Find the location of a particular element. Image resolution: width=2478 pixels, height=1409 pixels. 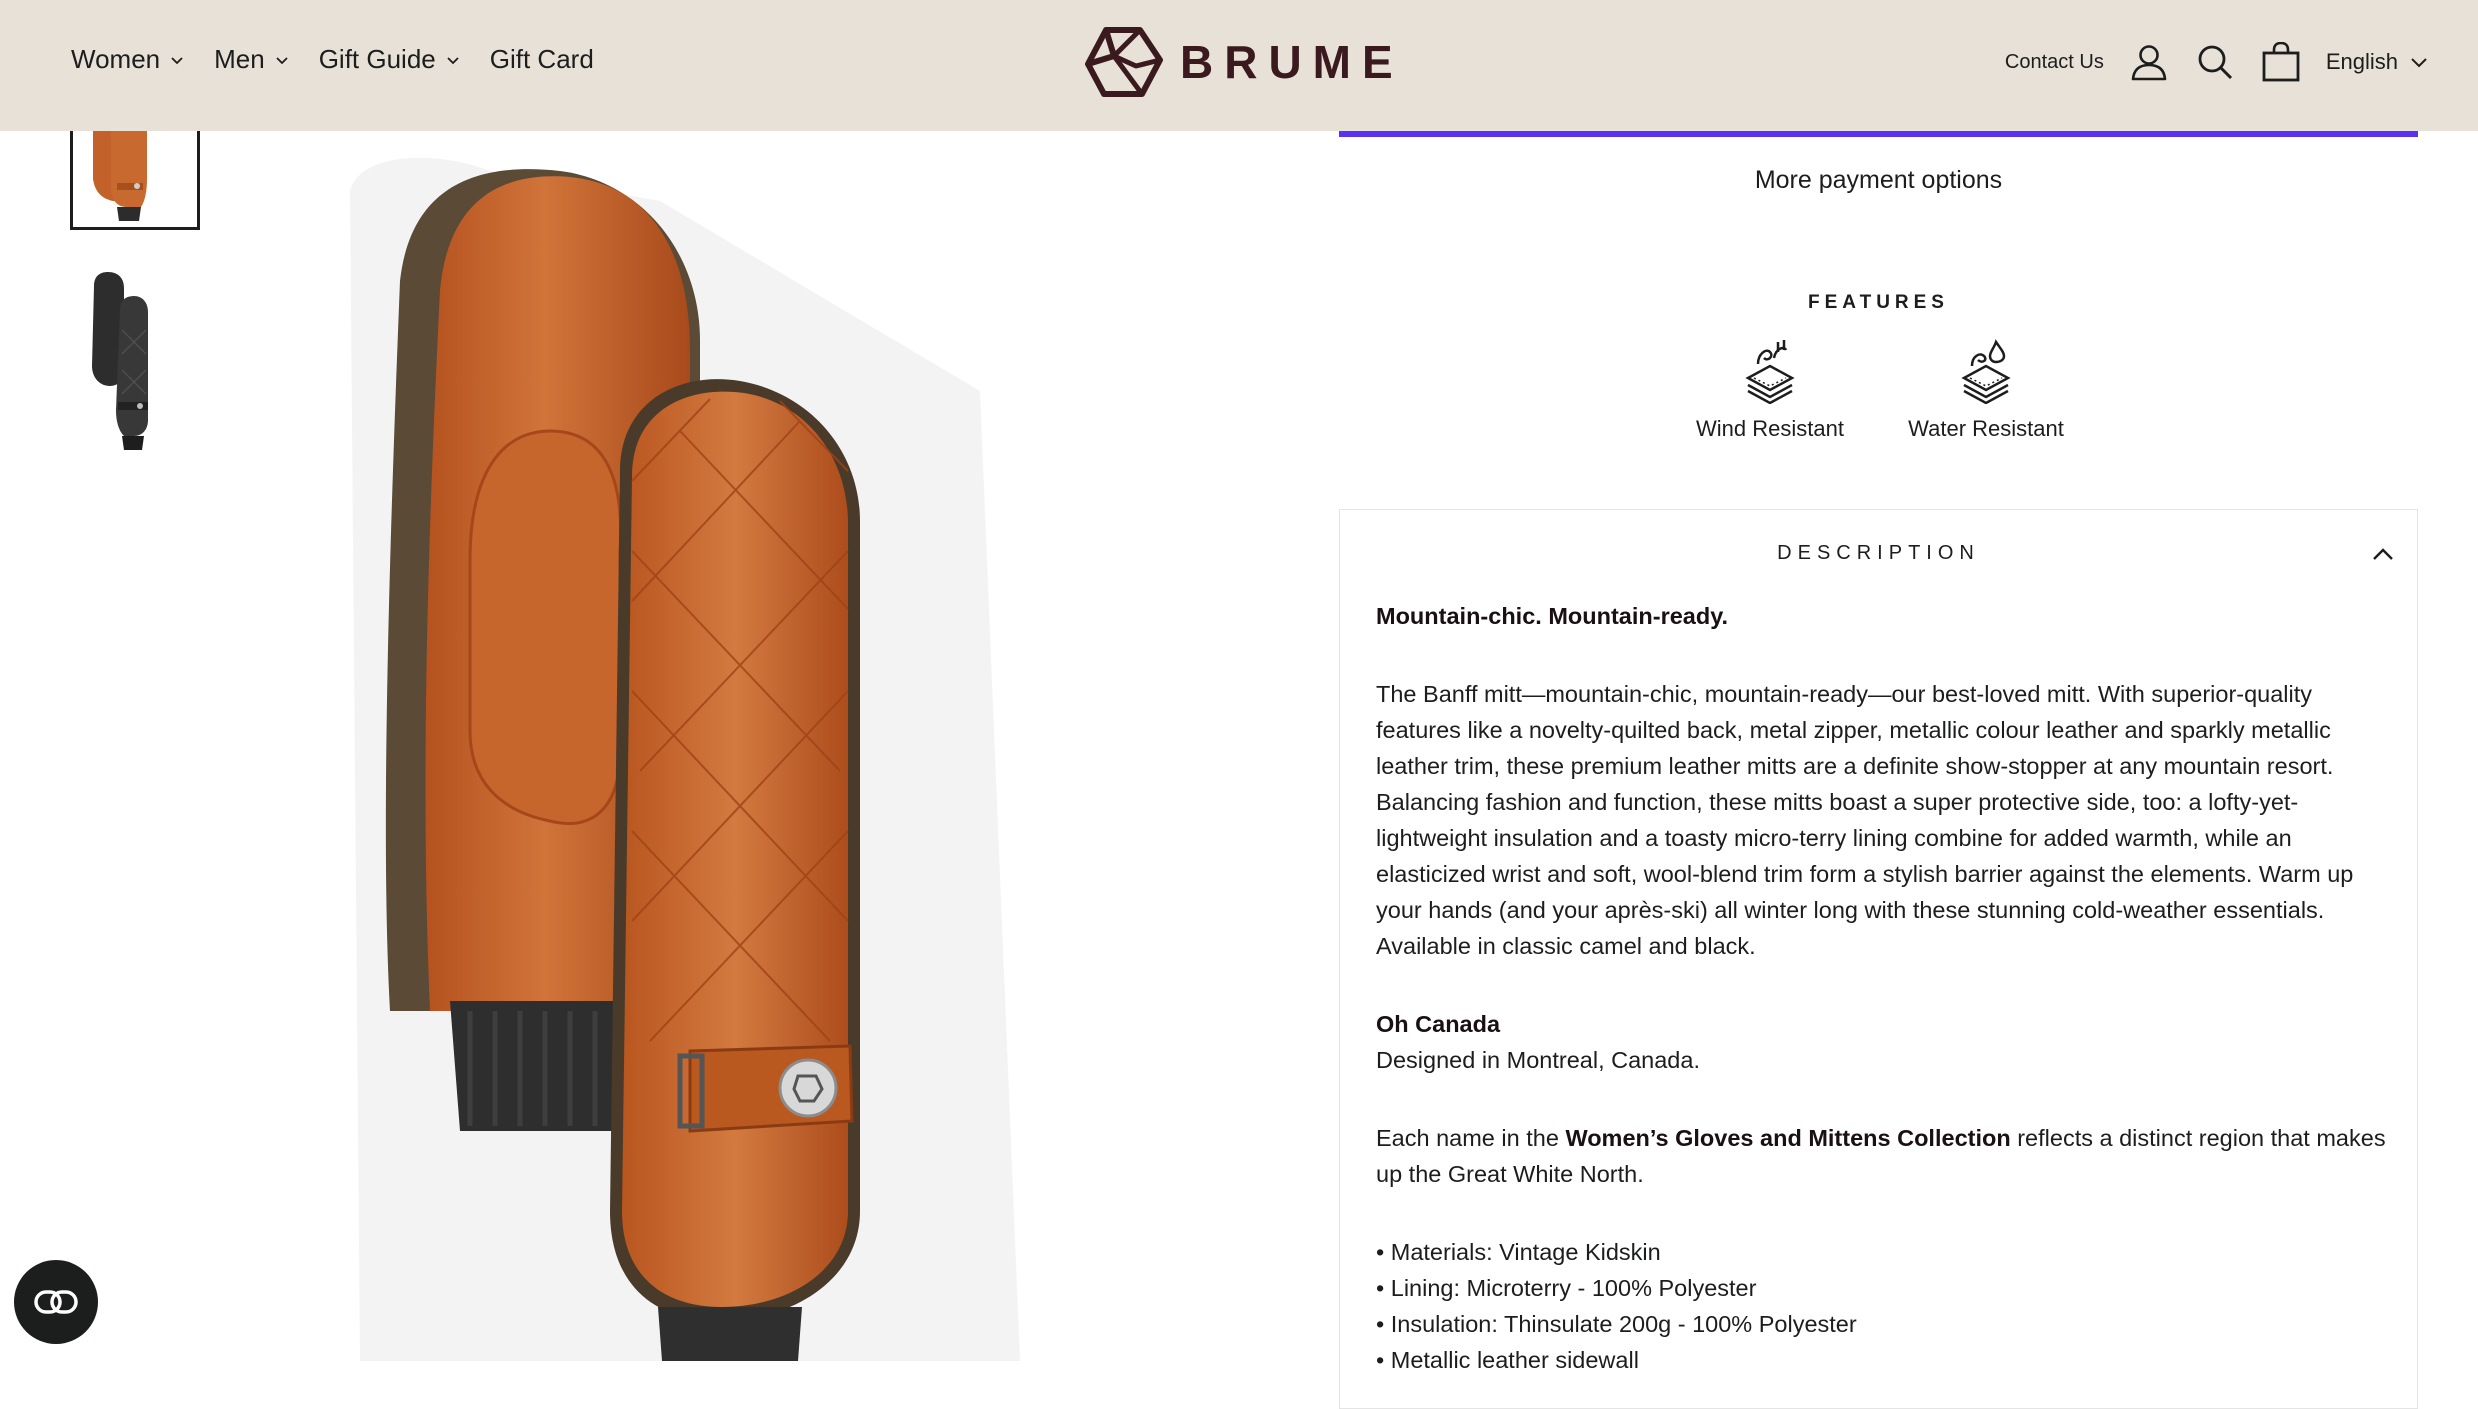

nav-item-gift-card: Gift Card is located at coordinates (542, 59).